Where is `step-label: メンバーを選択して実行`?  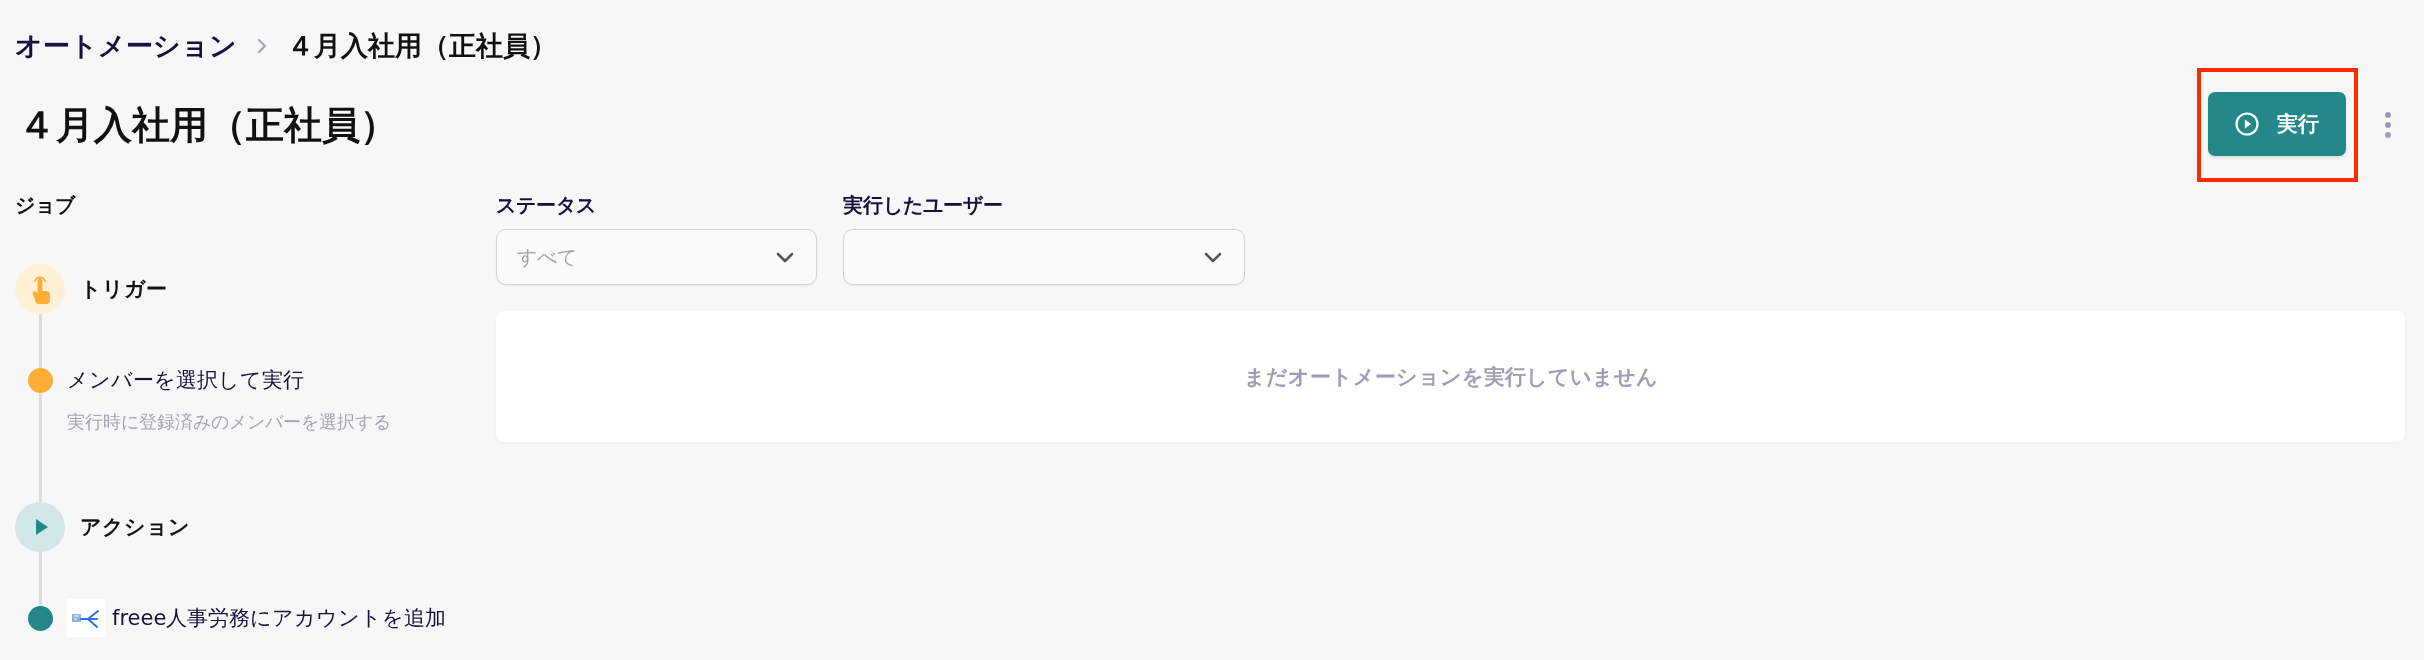 step-label: メンバーを選択して実行 is located at coordinates (185, 380).